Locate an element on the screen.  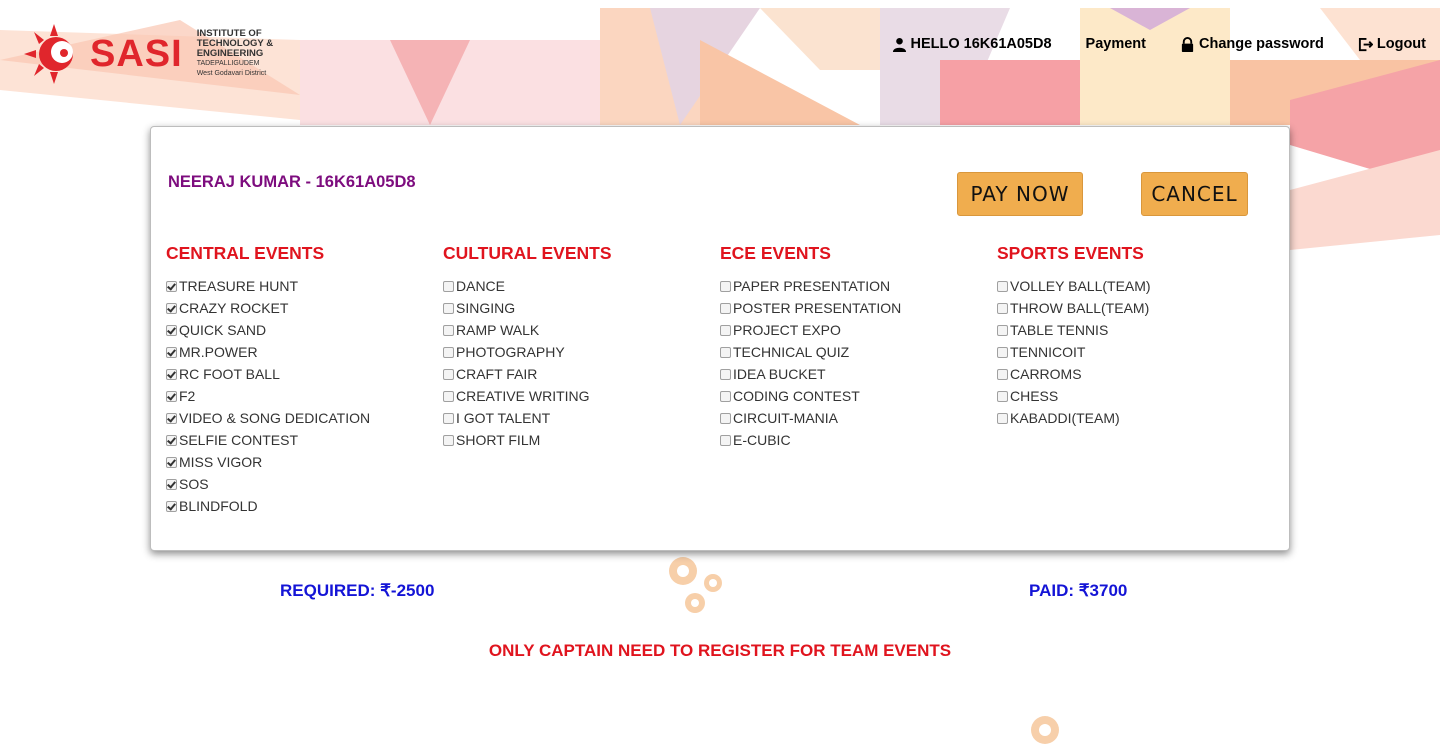
logout-link: Logout is located at coordinates (1392, 44).